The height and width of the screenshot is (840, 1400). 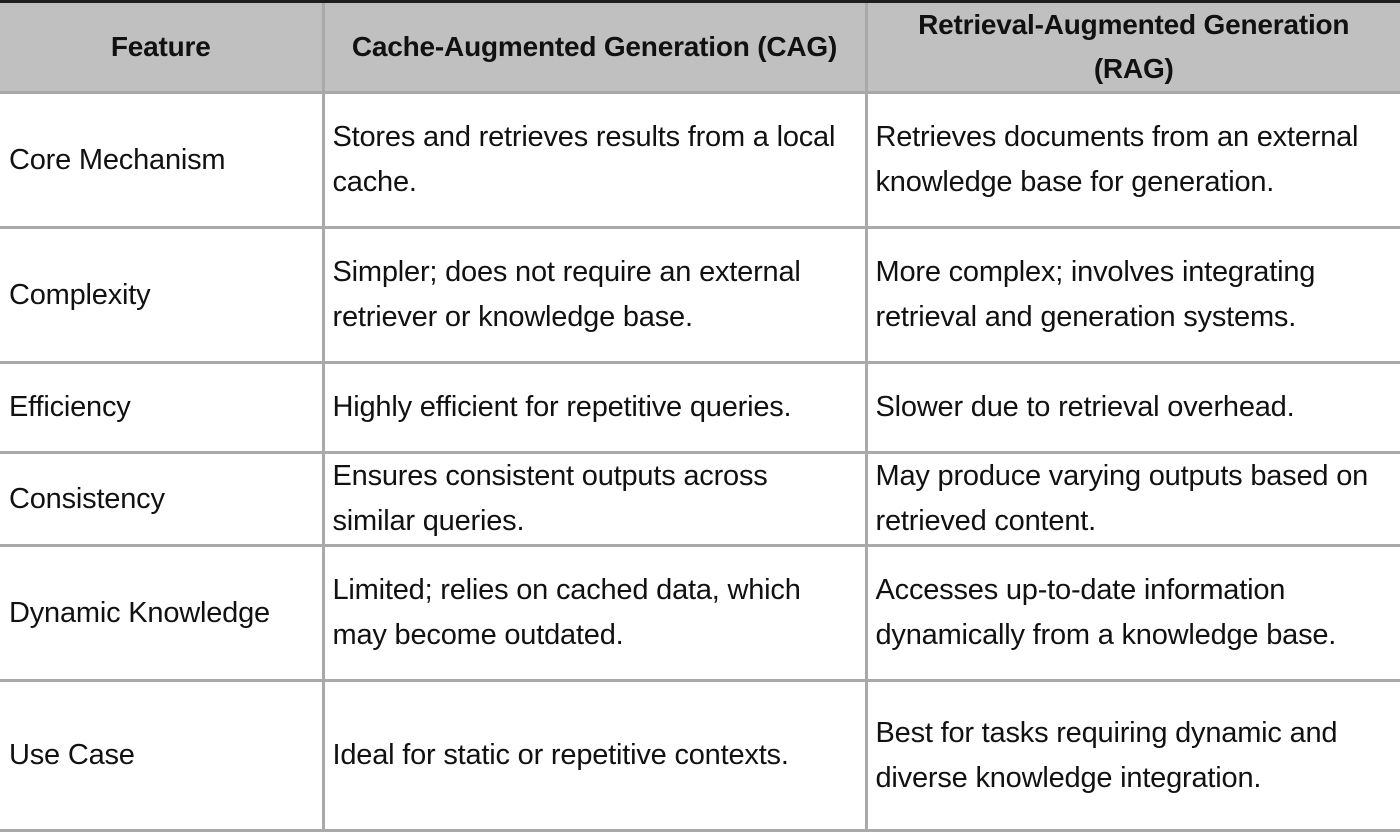 What do you see at coordinates (162, 407) in the screenshot?
I see `feature-cell: Efficiency` at bounding box center [162, 407].